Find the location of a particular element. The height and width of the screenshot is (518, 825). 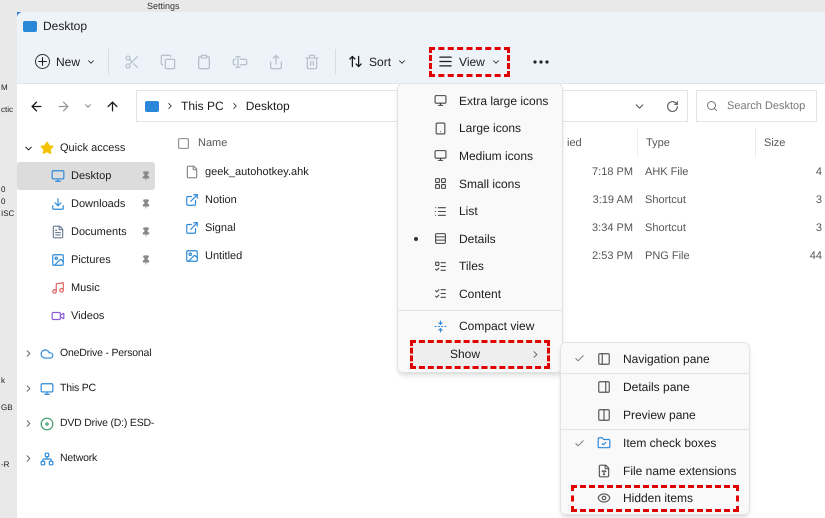

date-cell-text: 2:53 PM is located at coordinates (612, 256).